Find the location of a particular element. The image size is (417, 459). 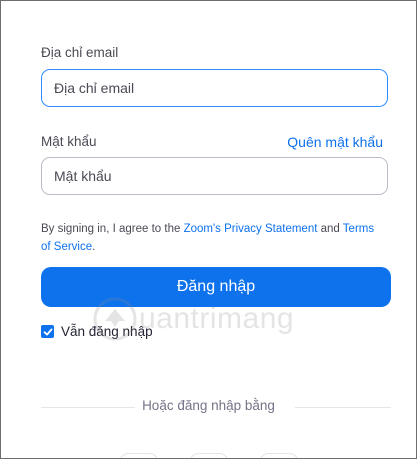

divider-line-right is located at coordinates (343, 407).